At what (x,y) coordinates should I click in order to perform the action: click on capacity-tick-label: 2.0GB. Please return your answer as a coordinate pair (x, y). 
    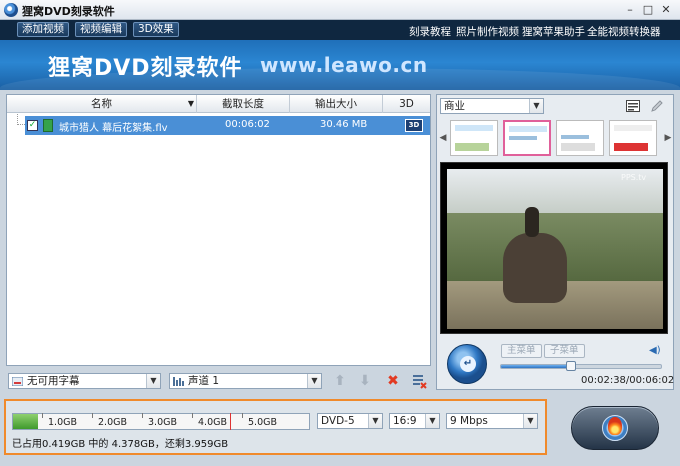
    Looking at the image, I should click on (112, 422).